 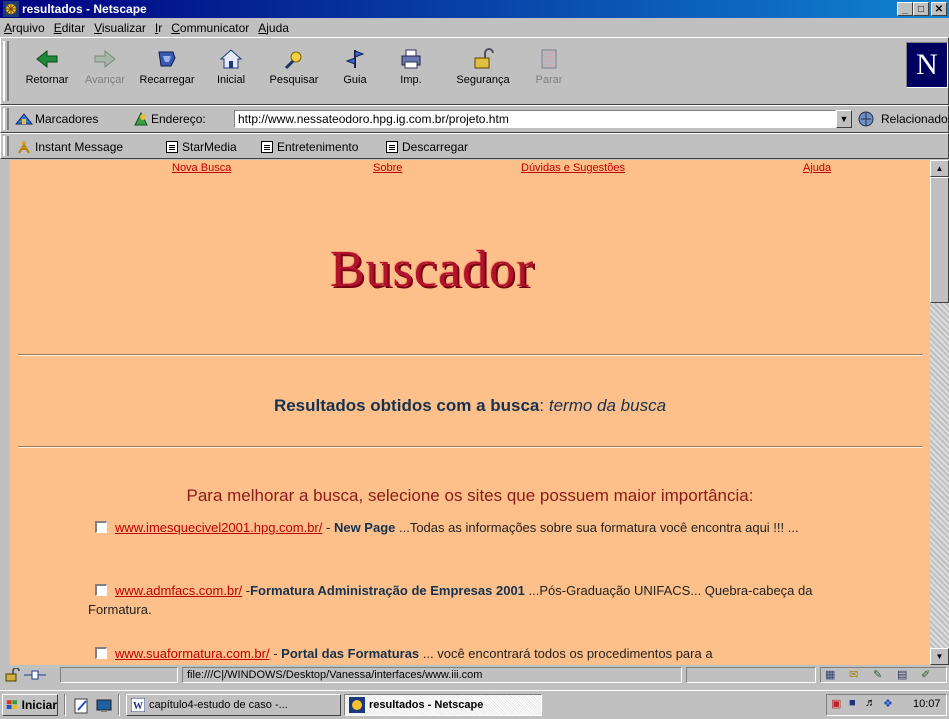 What do you see at coordinates (105, 80) in the screenshot?
I see `forward-label: Avançar` at bounding box center [105, 80].